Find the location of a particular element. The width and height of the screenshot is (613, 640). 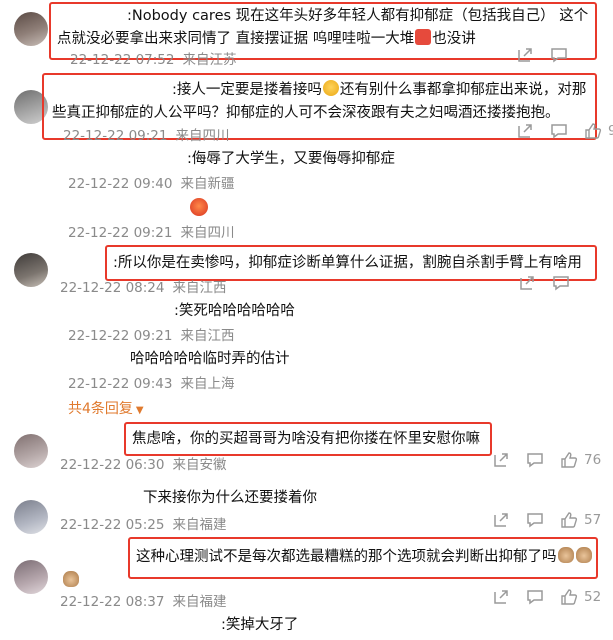

reply-meta: 22-12-22 09:40 来自新疆 is located at coordinates (151, 182).